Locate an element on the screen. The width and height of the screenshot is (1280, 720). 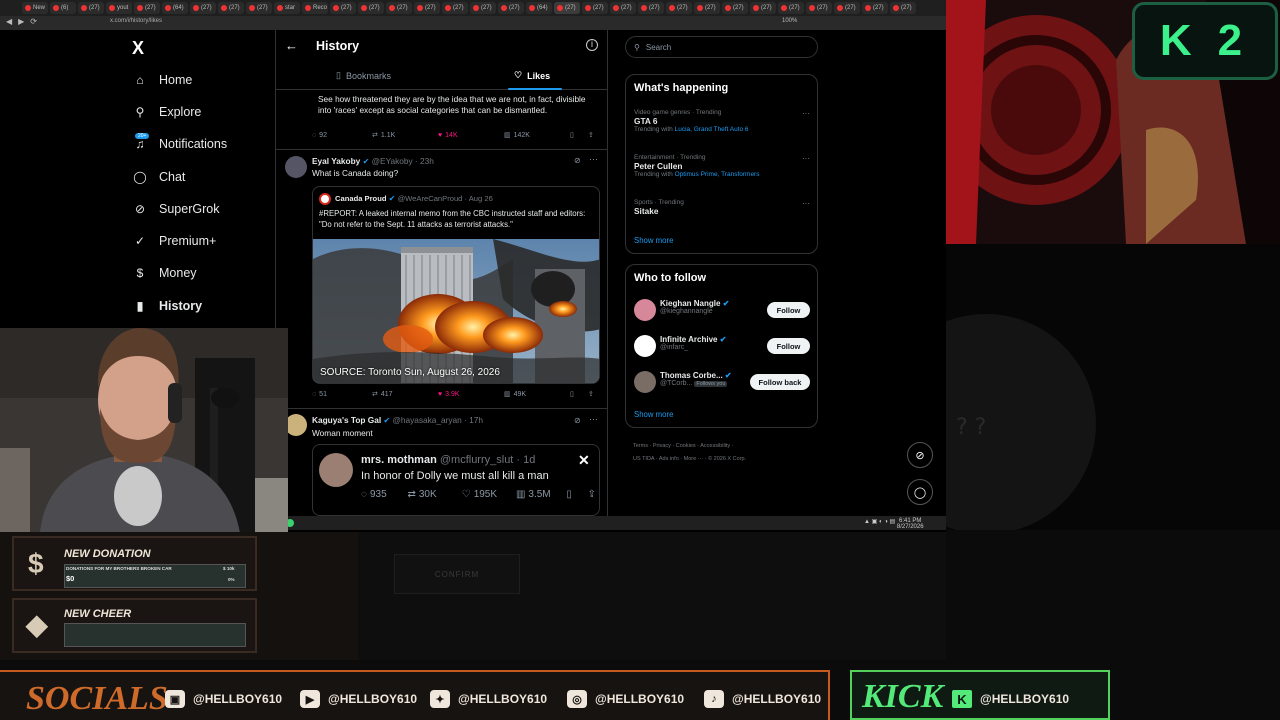
sidebar-item-notifications: ♫ Notifications is located at coordinates (180, 144).